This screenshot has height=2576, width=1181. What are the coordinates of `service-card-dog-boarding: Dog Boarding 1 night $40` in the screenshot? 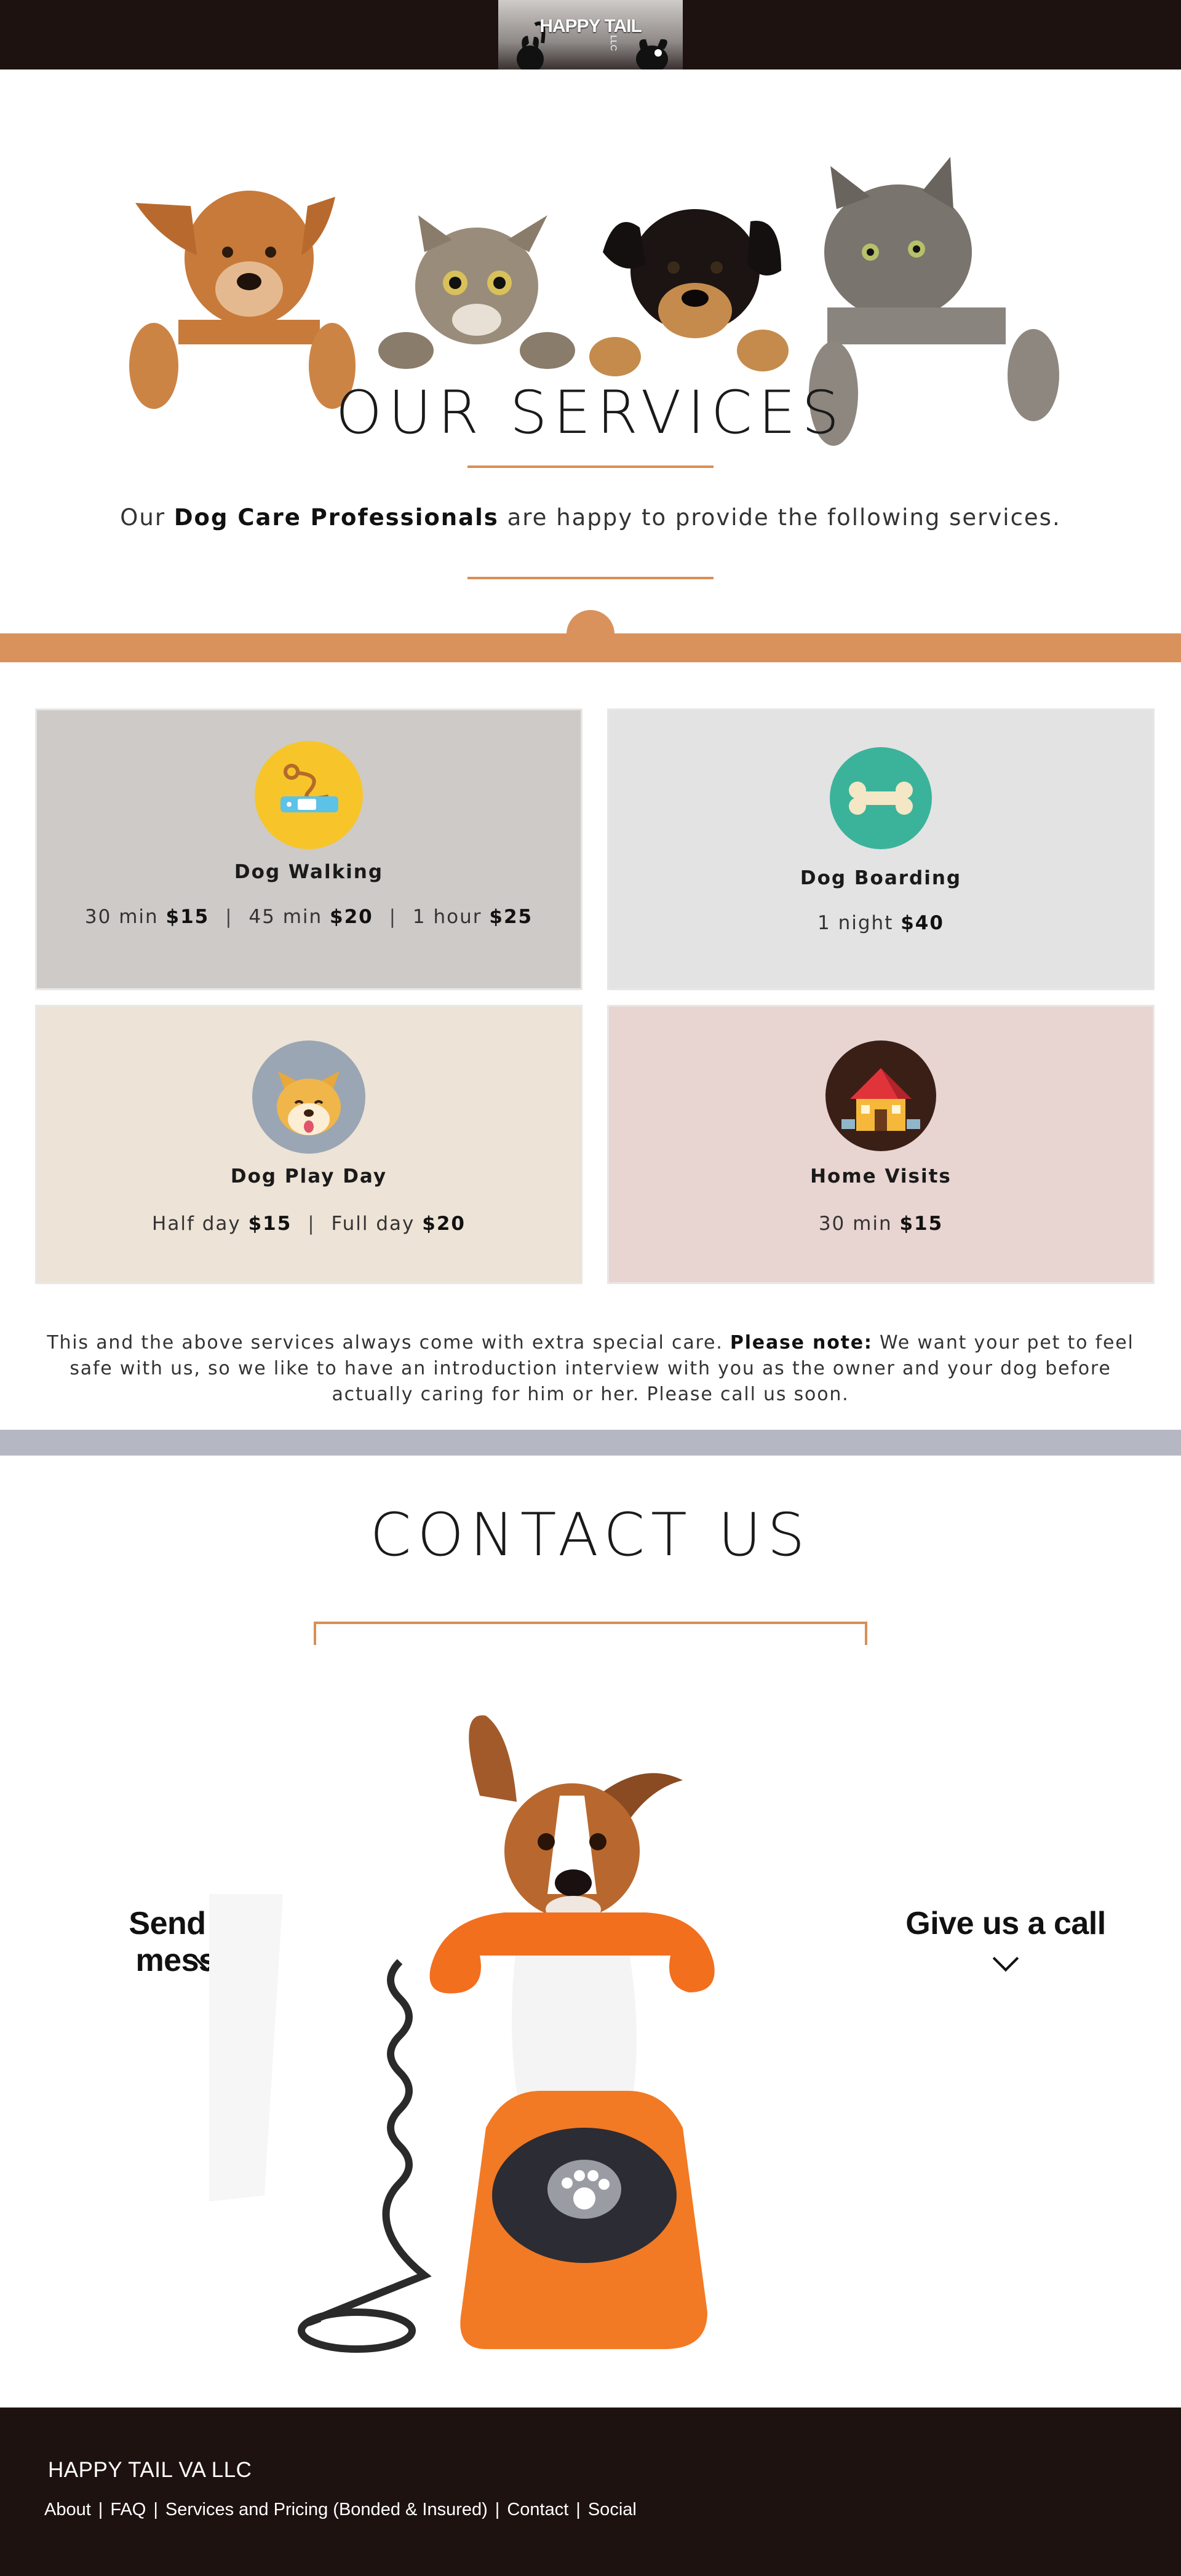 It's located at (881, 849).